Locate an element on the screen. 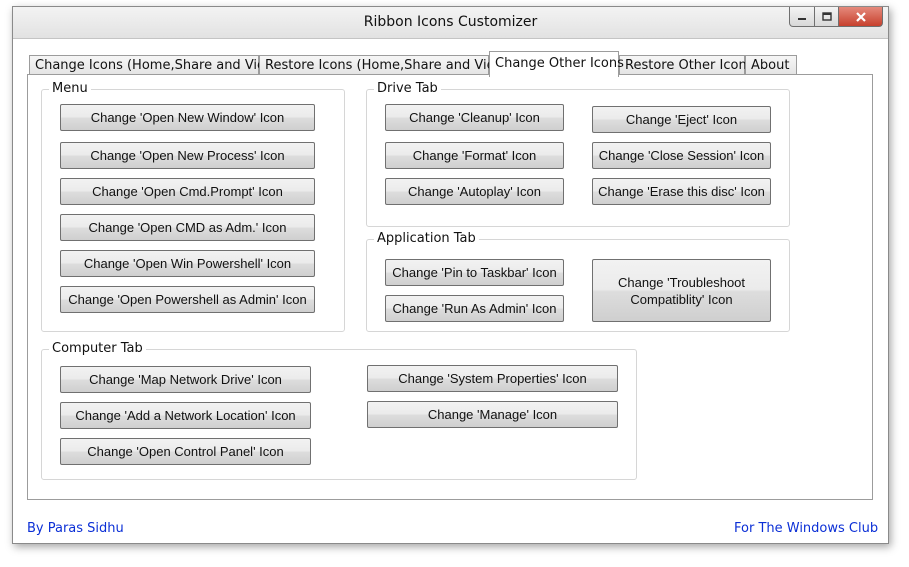 This screenshot has height=567, width=909. change-manage-icon-button: Change 'Manage' Icon is located at coordinates (492, 414).